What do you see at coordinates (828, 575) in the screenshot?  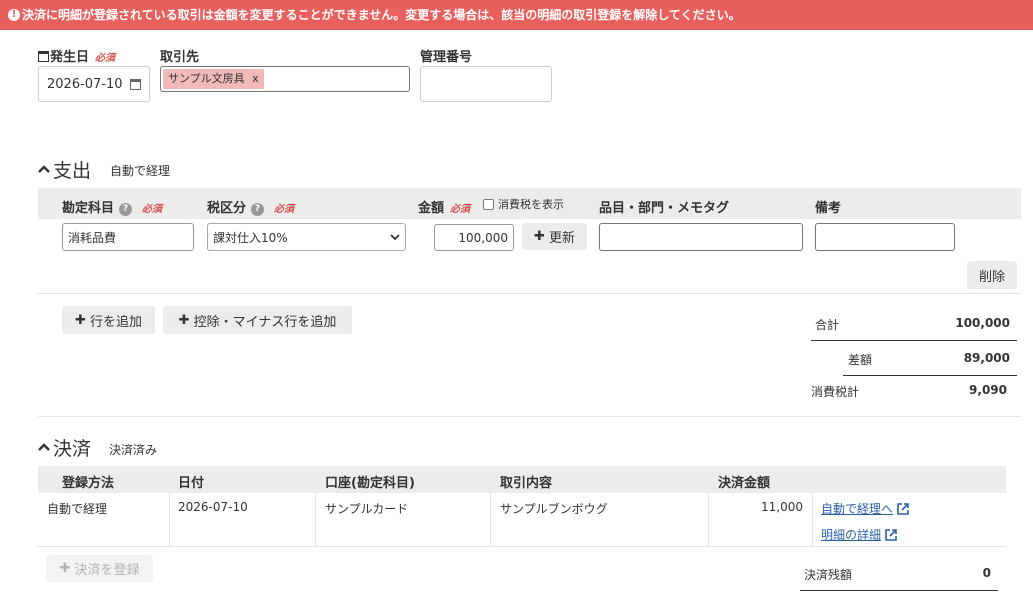 I see `balance-label: 決済残額` at bounding box center [828, 575].